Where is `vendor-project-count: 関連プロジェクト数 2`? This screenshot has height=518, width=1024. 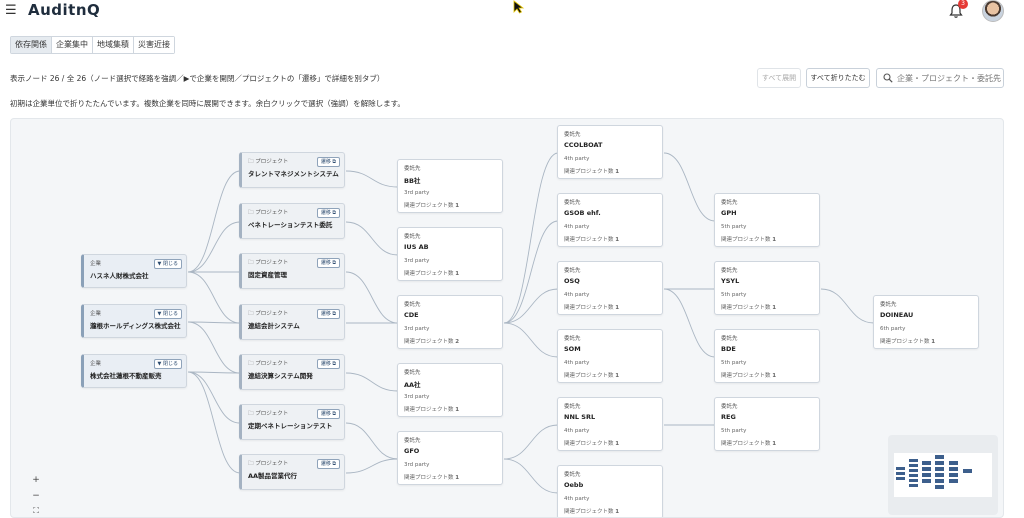 vendor-project-count: 関連プロジェクト数 2 is located at coordinates (432, 342).